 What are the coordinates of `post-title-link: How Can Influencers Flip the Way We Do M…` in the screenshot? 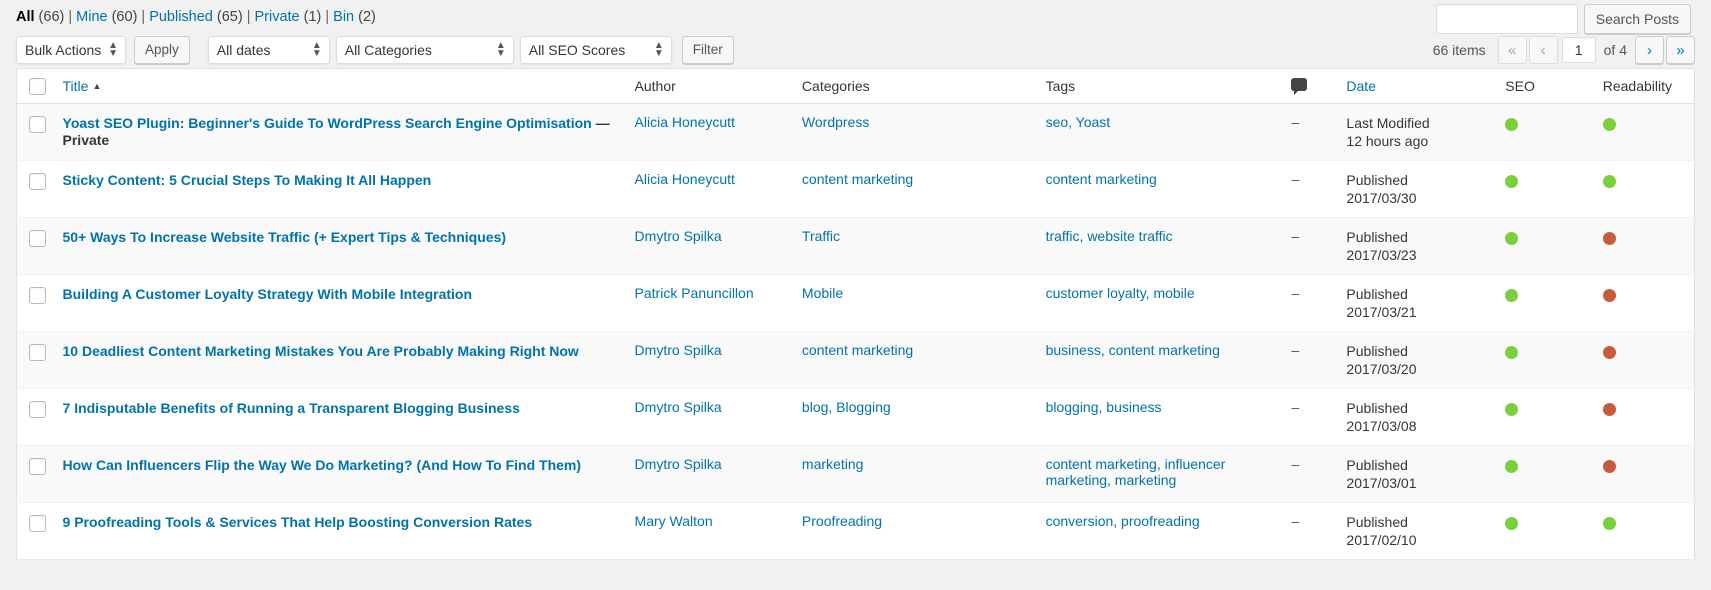 It's located at (322, 465).